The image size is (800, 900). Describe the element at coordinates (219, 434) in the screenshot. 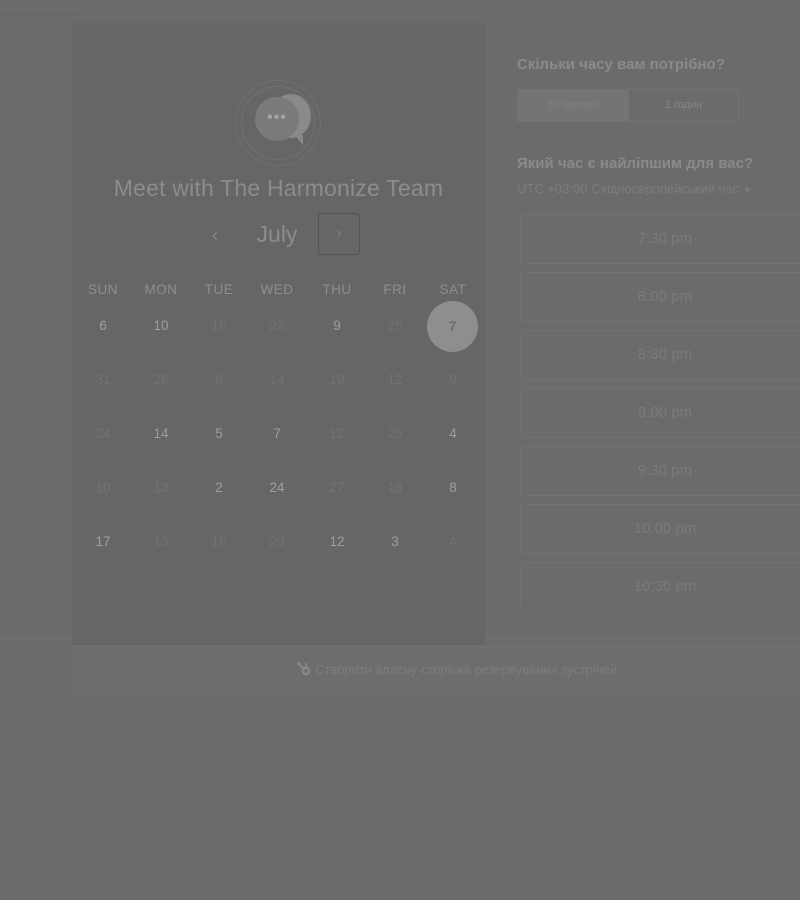

I see `calendar-day: 5` at that location.